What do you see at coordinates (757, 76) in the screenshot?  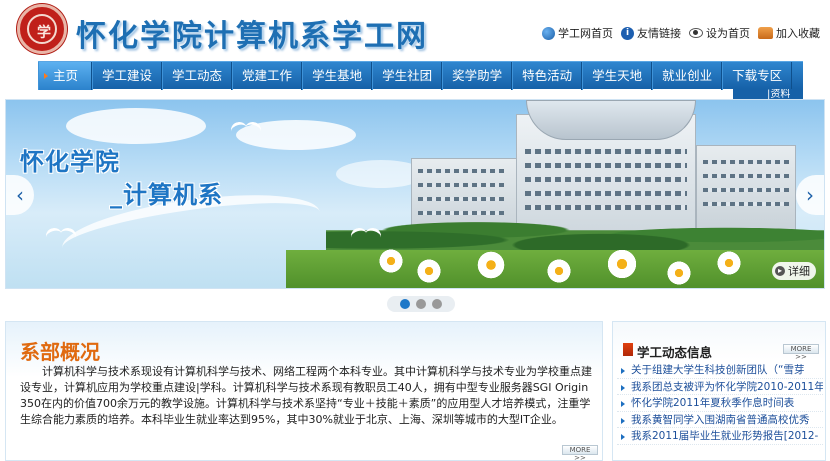 I see `nav-item-downloads: 下载专区` at bounding box center [757, 76].